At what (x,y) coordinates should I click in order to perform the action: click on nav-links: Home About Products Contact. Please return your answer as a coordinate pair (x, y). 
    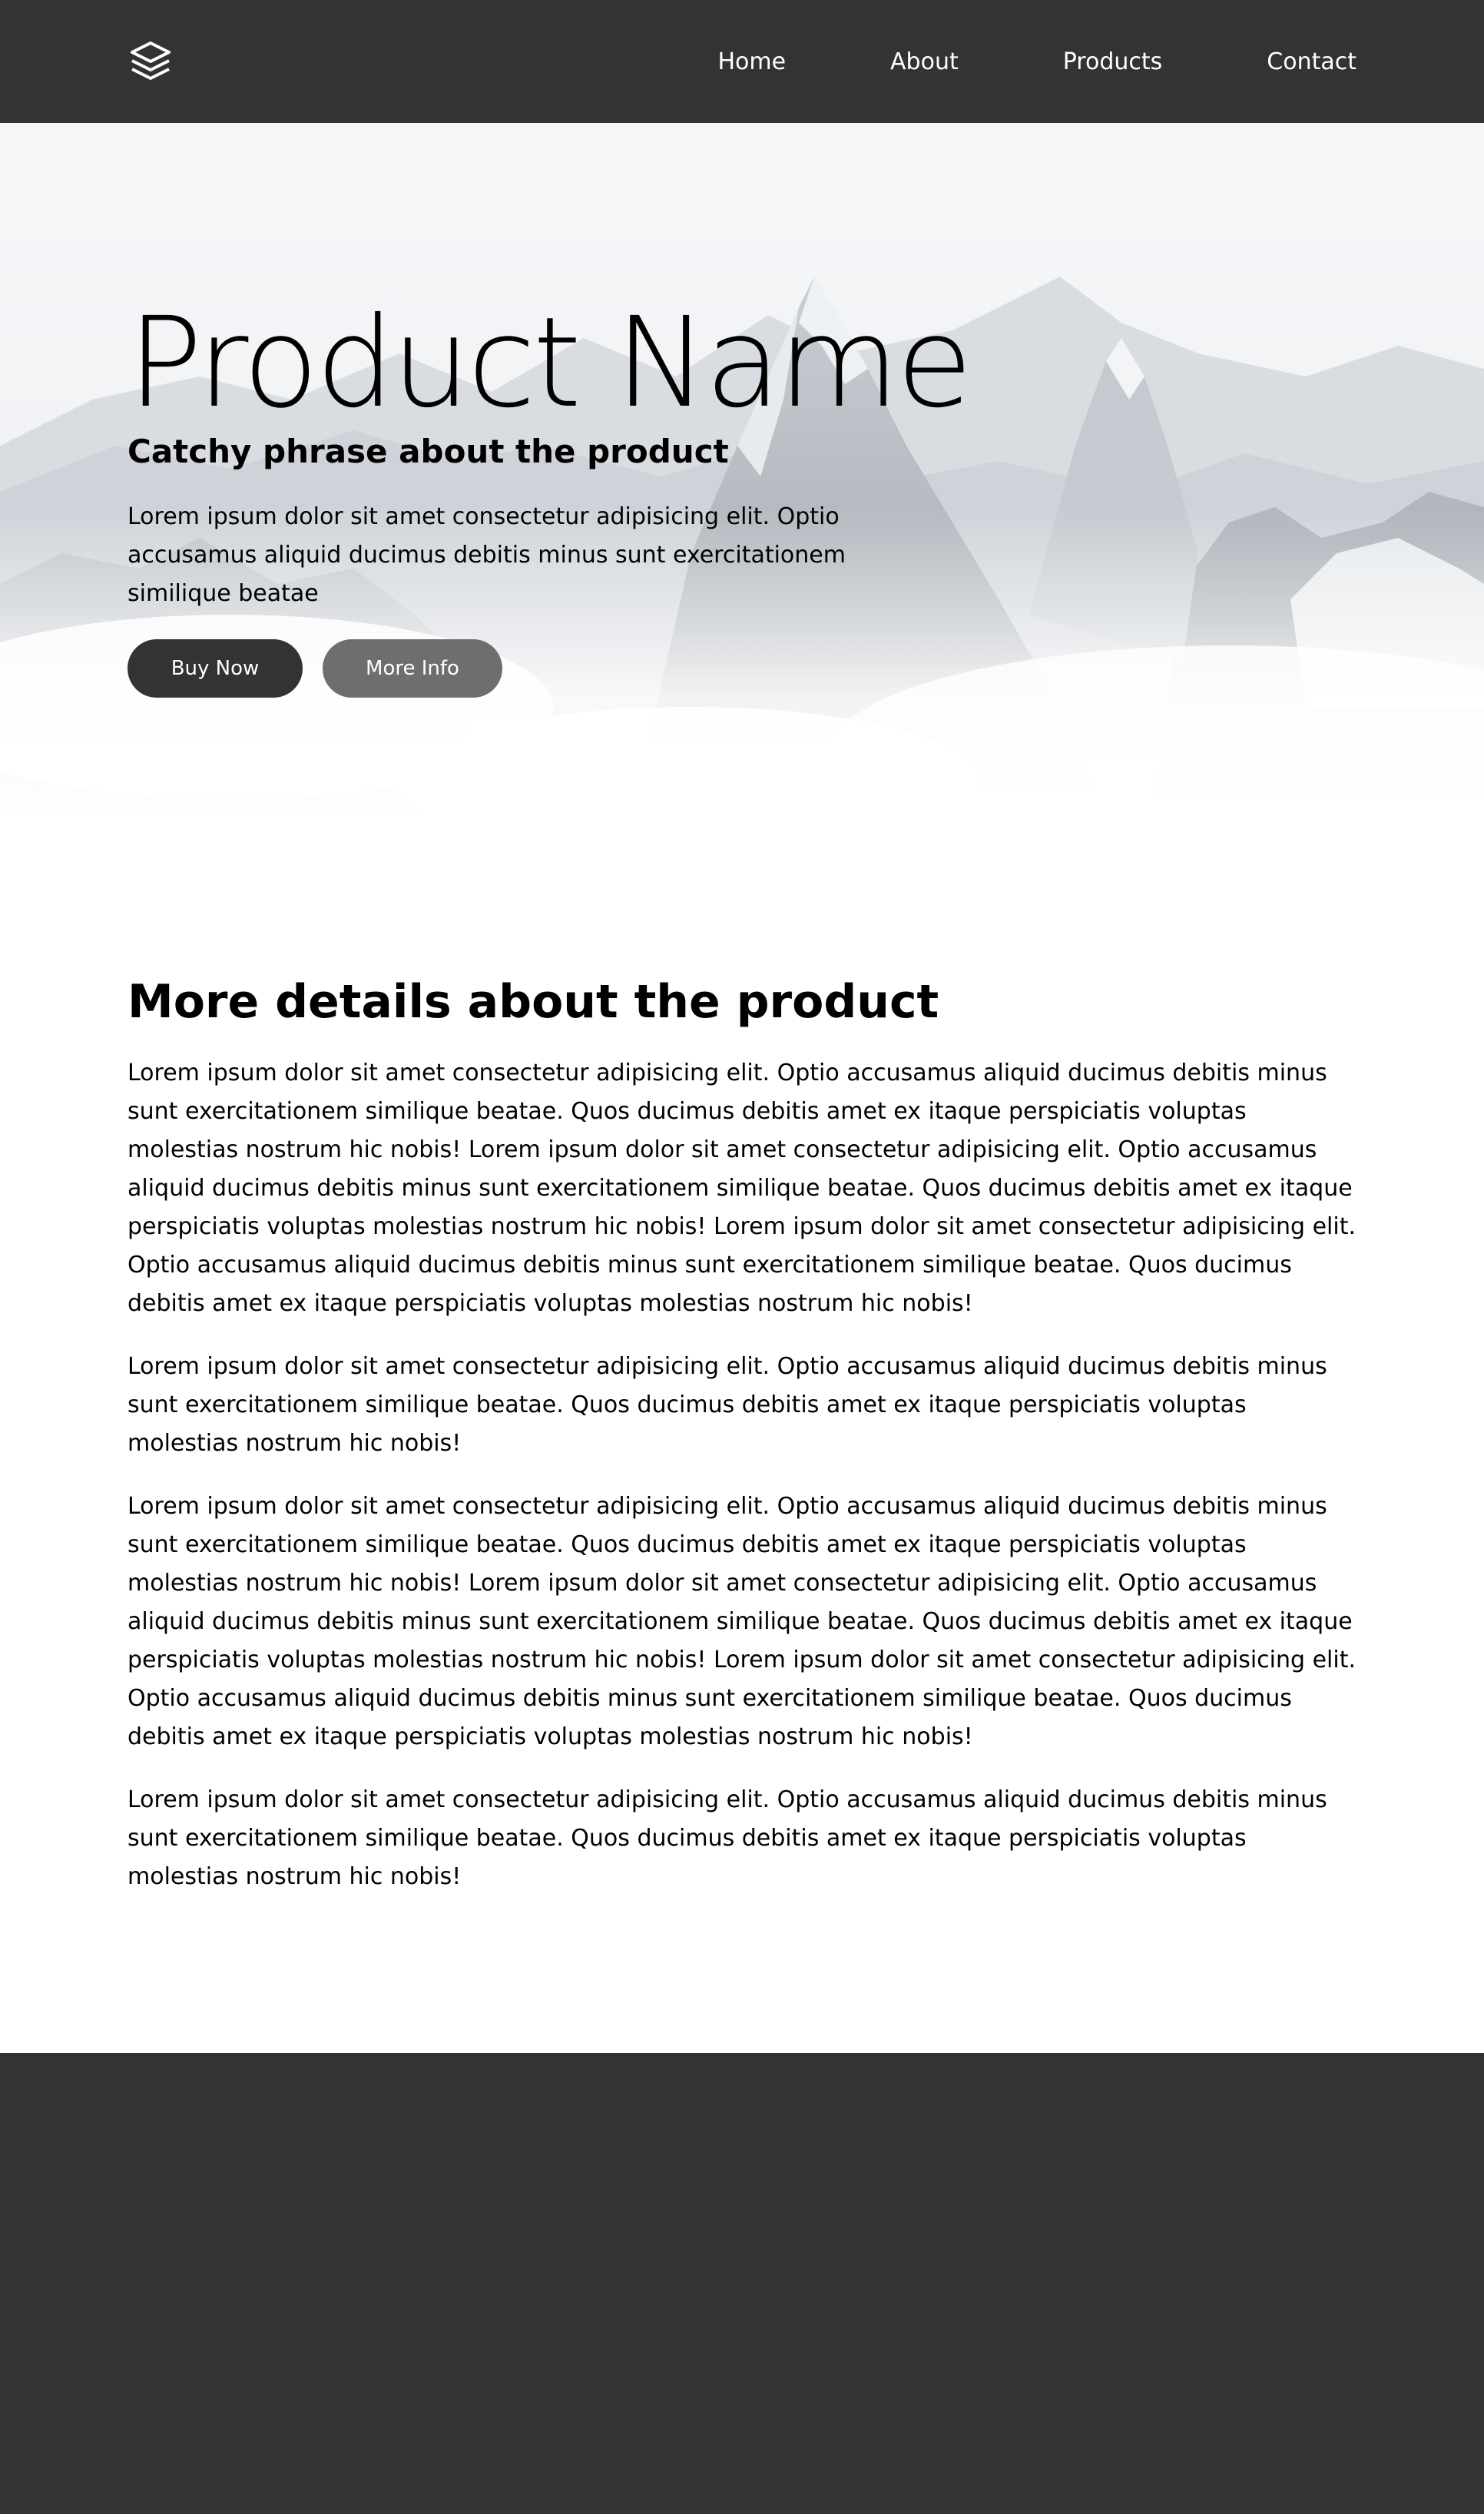
    Looking at the image, I should click on (1036, 61).